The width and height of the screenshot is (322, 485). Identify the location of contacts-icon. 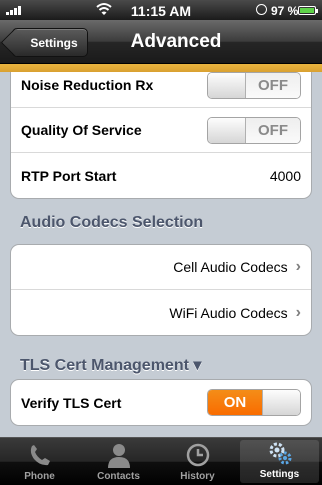
(118, 456).